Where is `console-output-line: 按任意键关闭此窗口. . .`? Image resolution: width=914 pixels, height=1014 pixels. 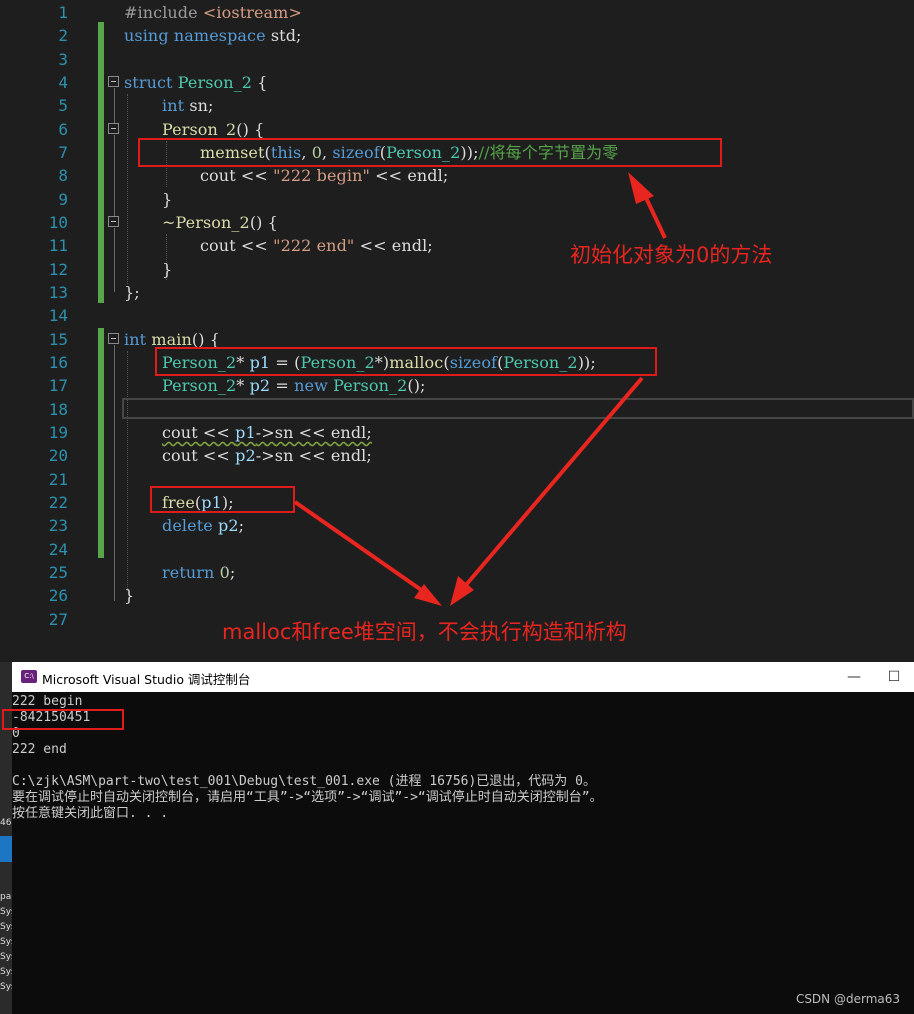 console-output-line: 按任意键关闭此窗口. . . is located at coordinates (90, 813).